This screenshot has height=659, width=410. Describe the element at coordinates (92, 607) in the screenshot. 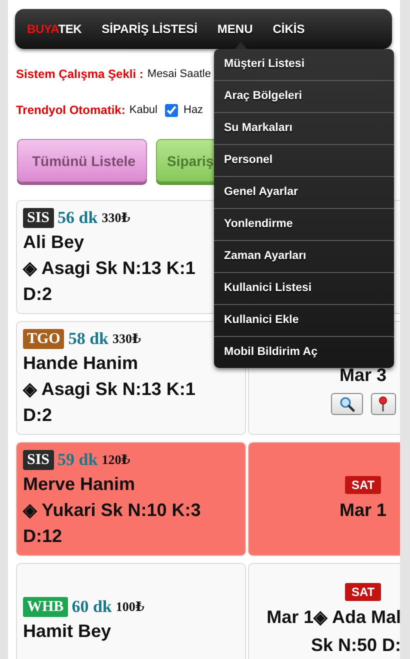

I see `minutes-text: 60 dk` at that location.